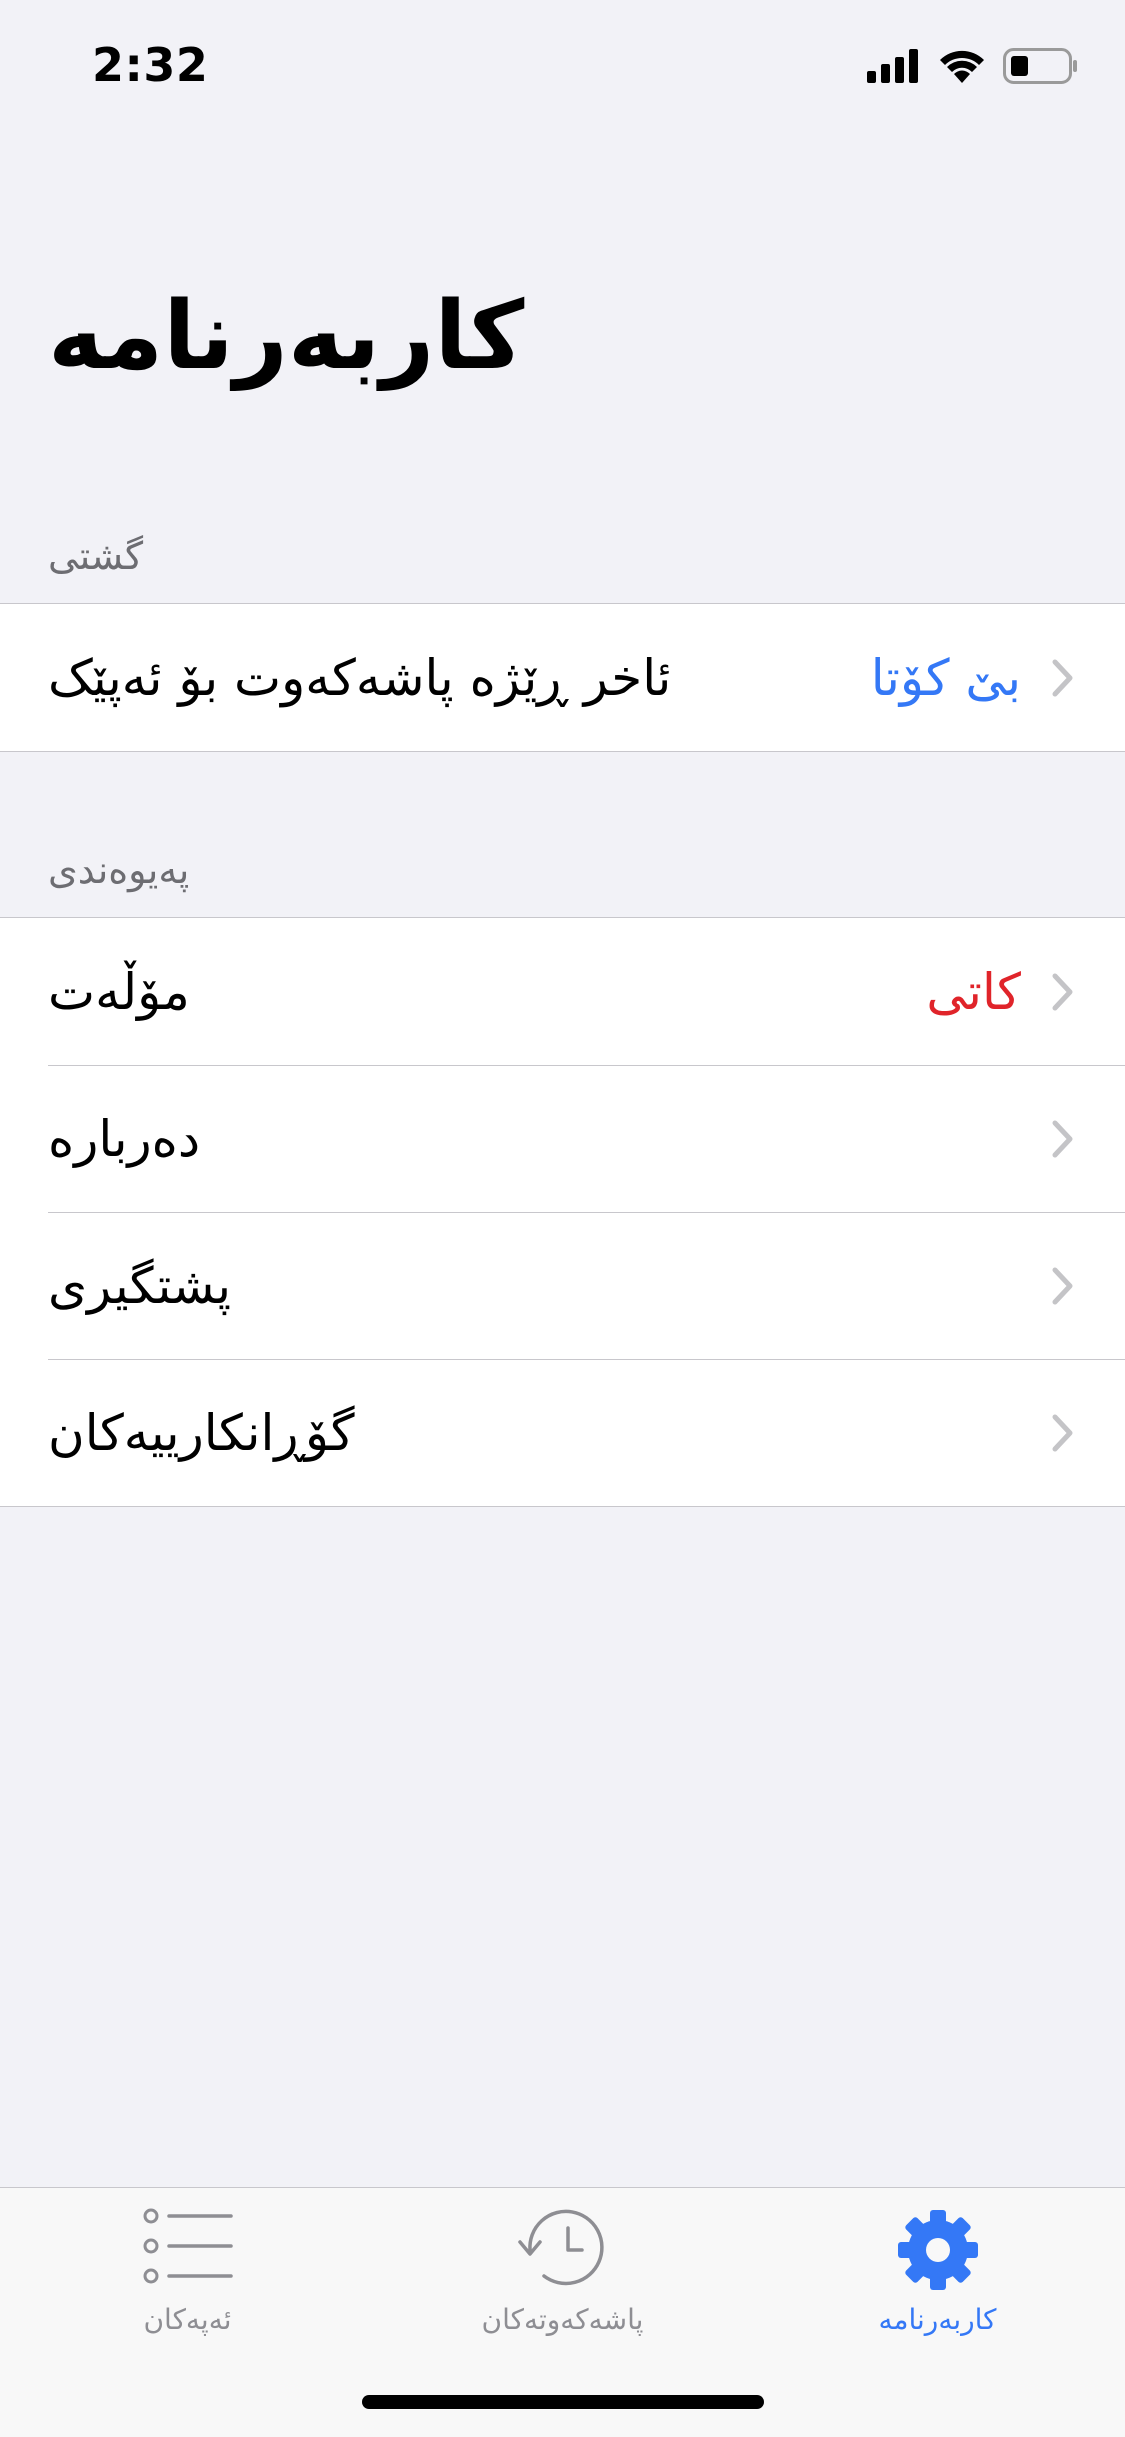 This screenshot has width=1125, height=2437. I want to click on section-header-relations: پەیوەندی, so click(119, 870).